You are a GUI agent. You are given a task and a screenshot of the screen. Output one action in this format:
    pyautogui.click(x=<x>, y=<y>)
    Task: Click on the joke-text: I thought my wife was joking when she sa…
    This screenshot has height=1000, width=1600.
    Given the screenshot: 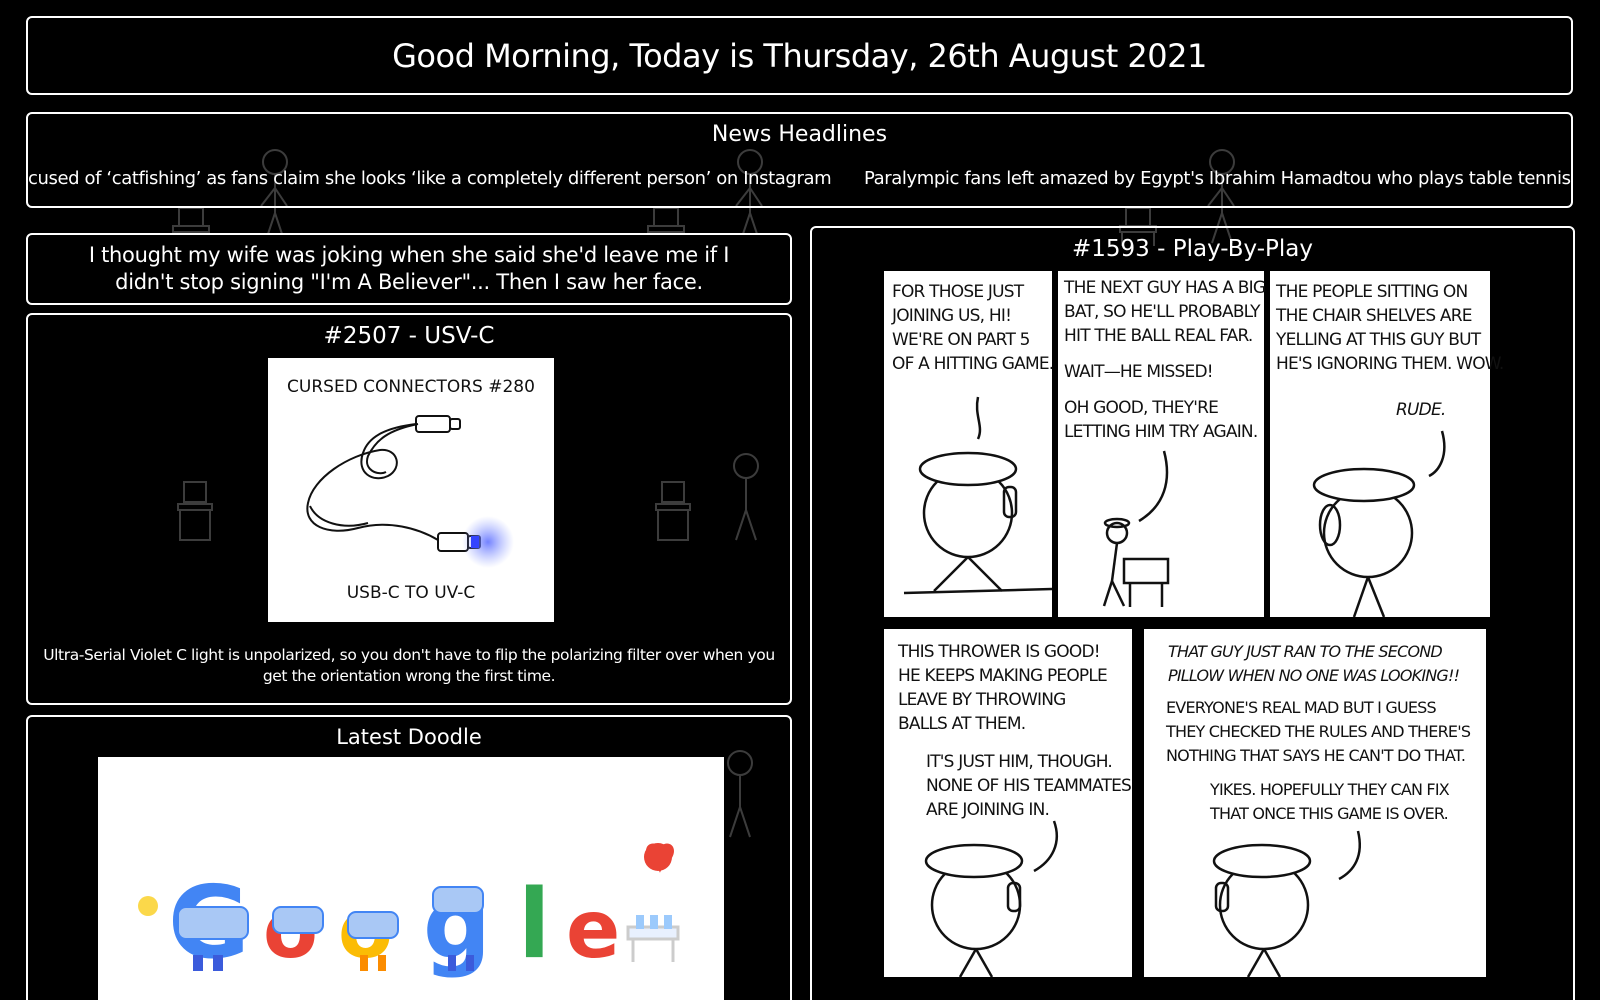 What is the action you would take?
    pyautogui.click(x=409, y=268)
    